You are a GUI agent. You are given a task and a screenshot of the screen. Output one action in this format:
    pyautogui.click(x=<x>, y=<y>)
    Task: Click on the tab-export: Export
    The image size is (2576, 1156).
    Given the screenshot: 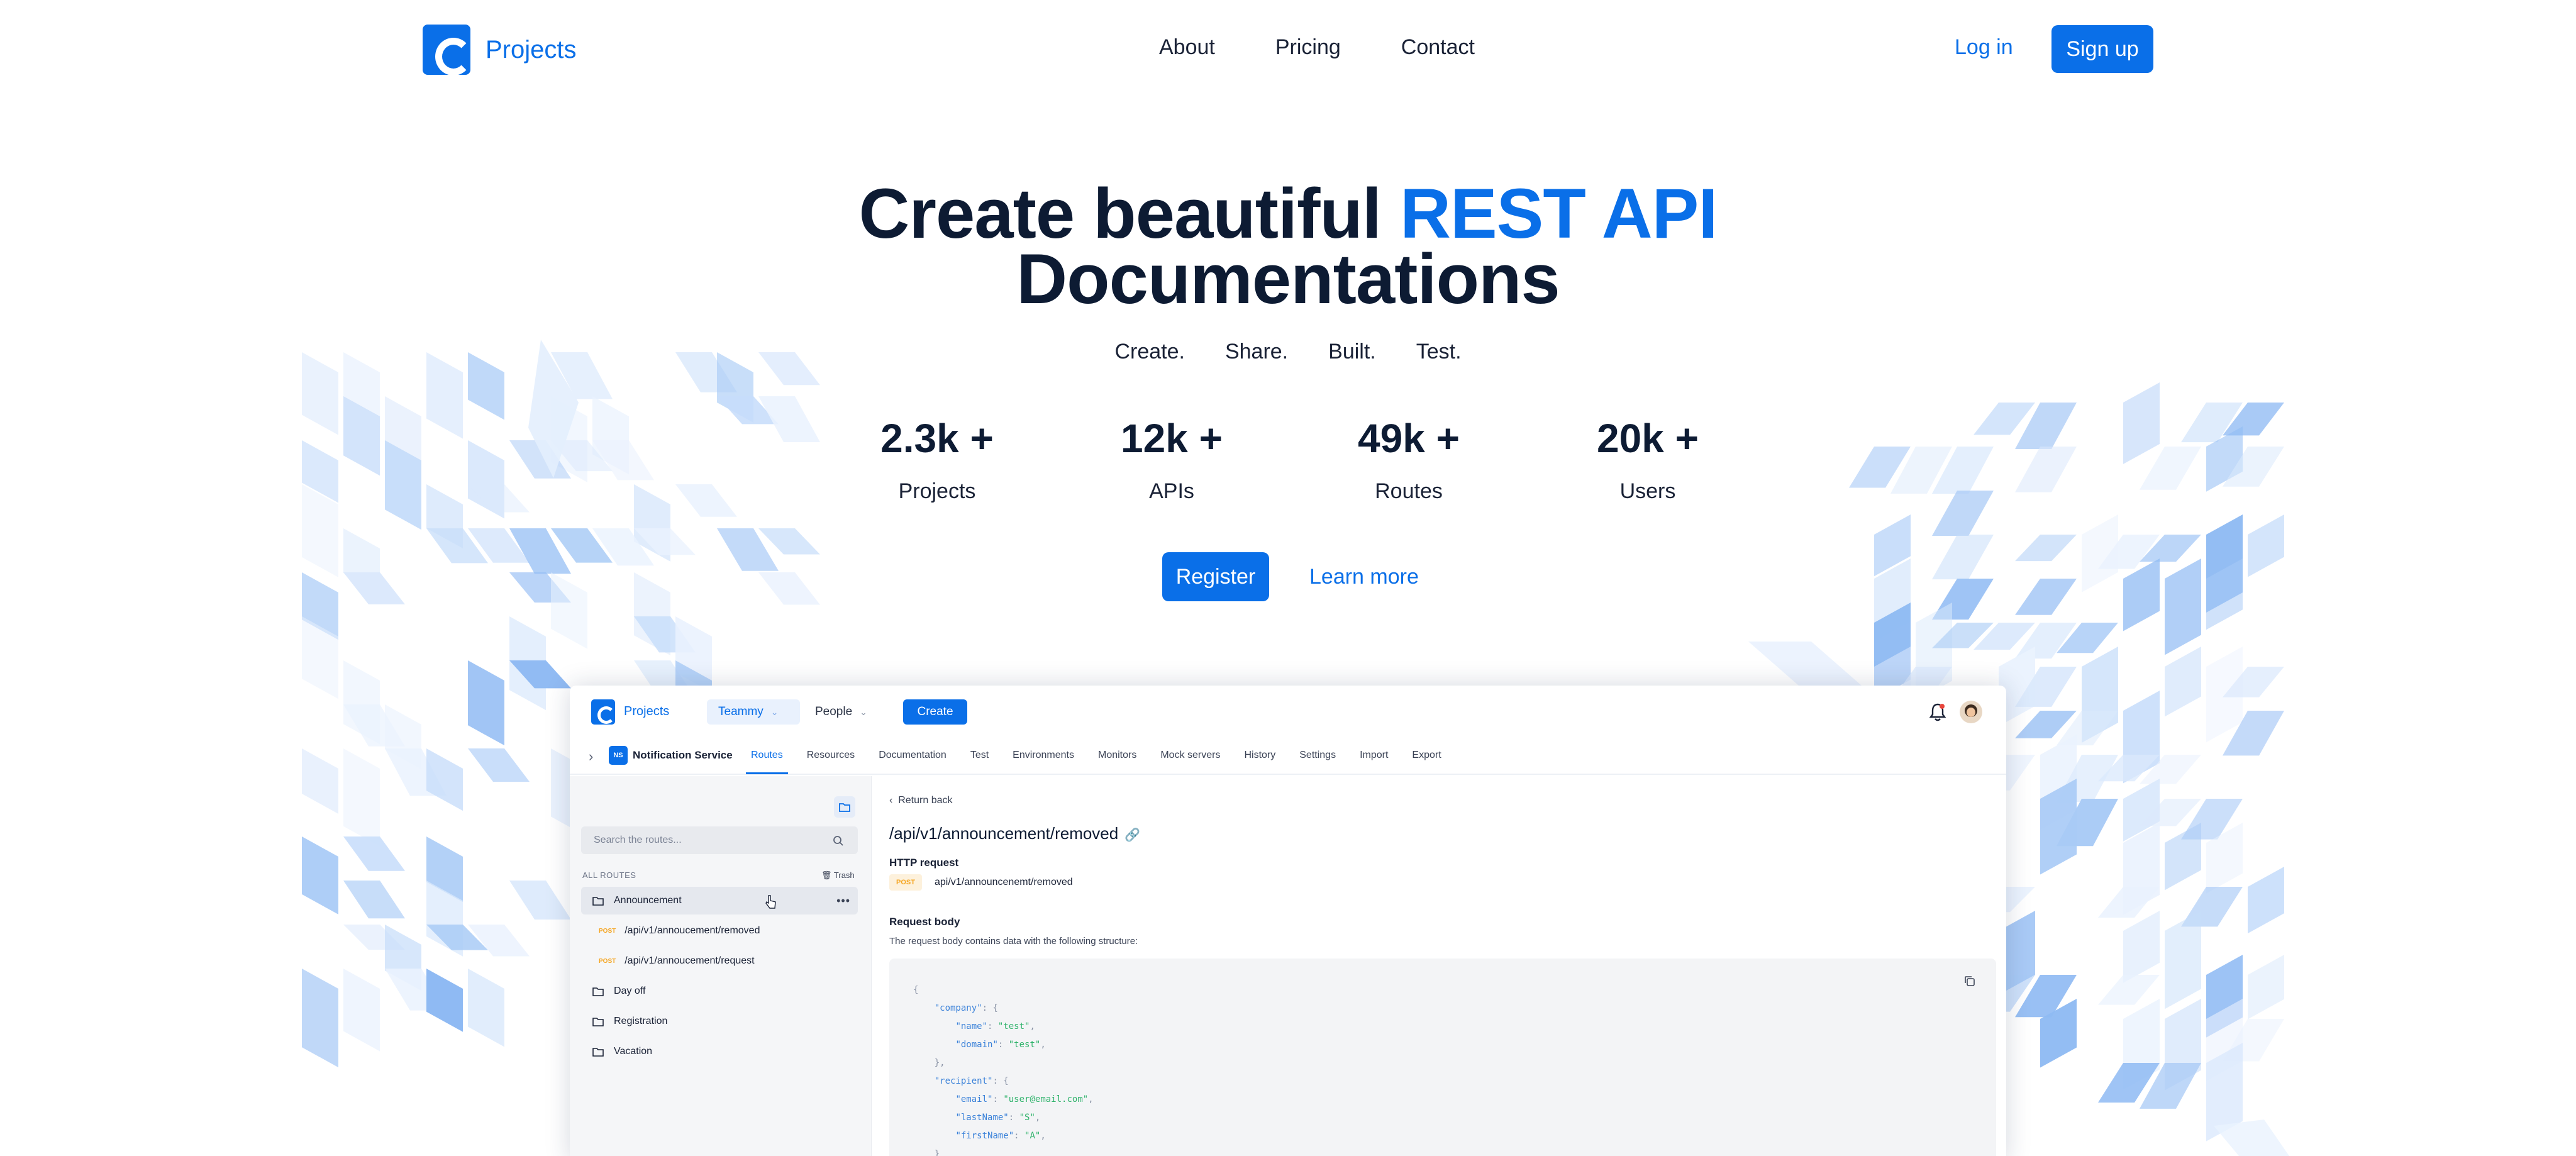 What is the action you would take?
    pyautogui.click(x=1426, y=755)
    